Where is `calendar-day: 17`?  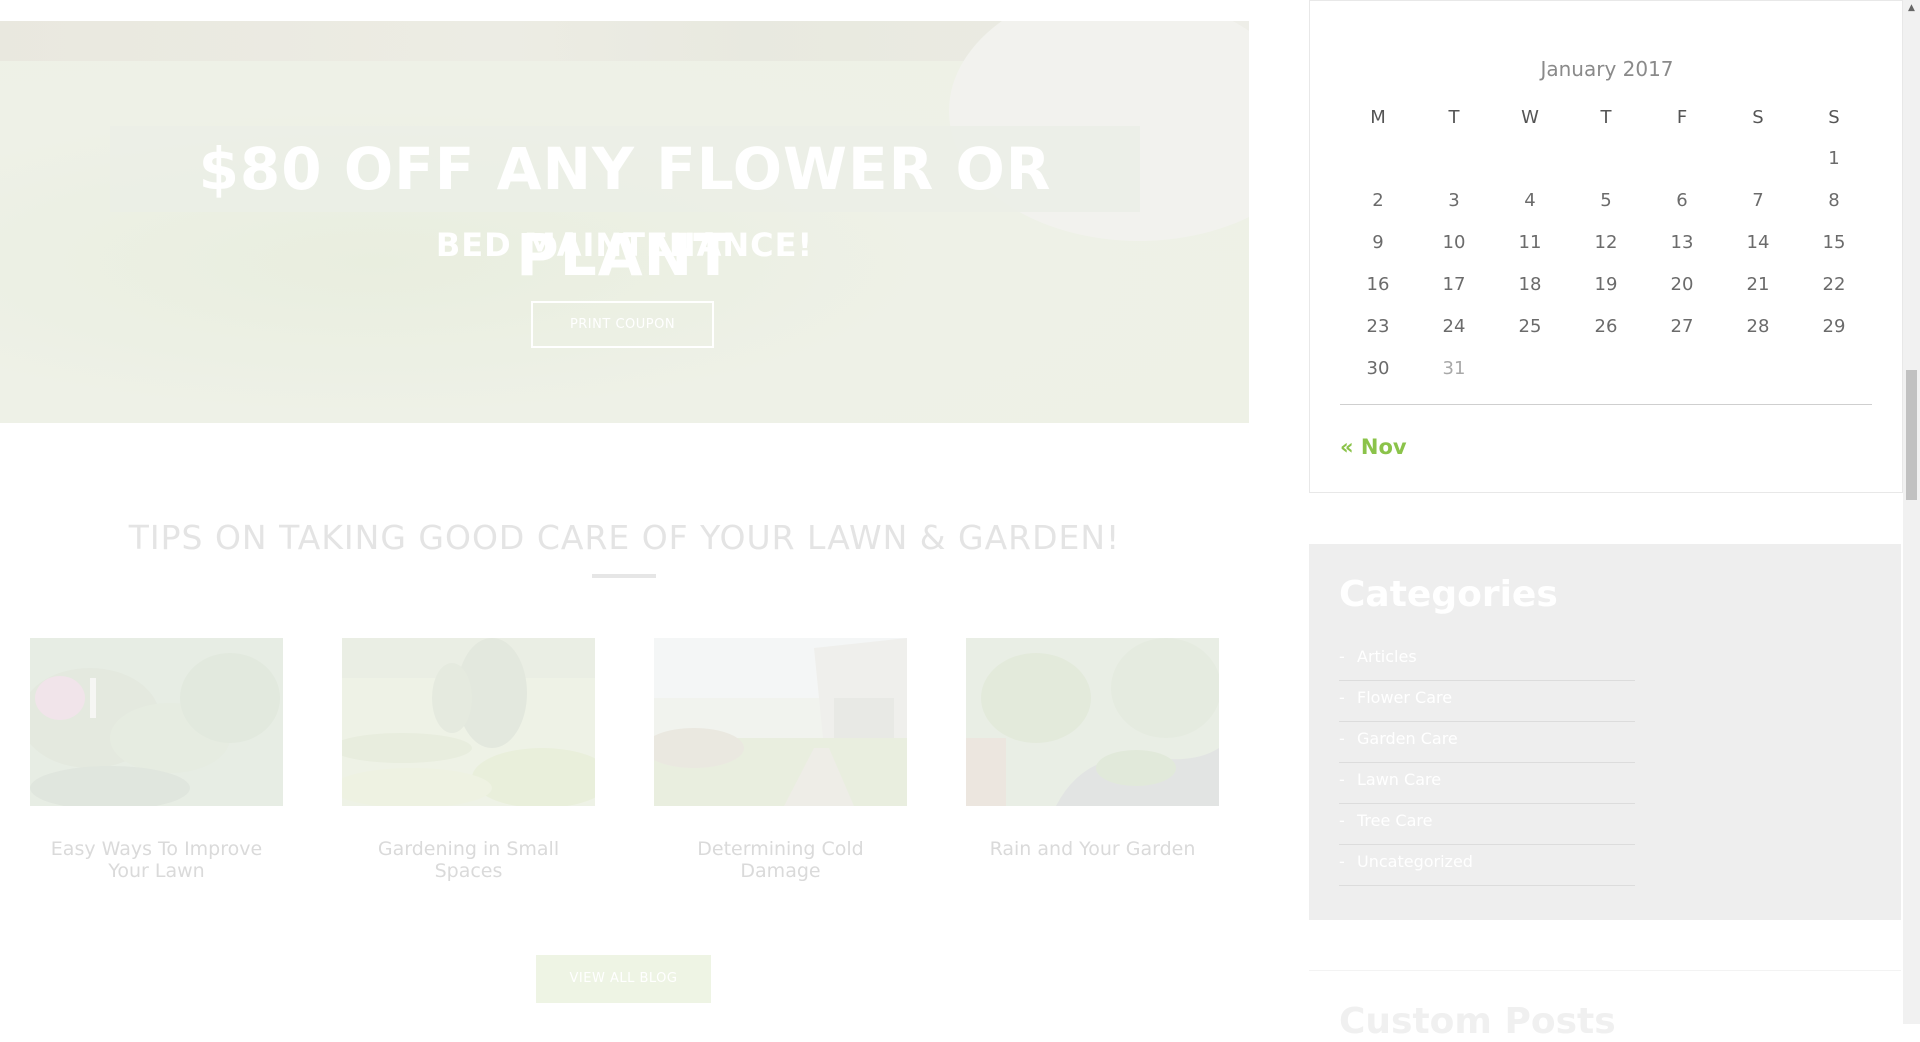 calendar-day: 17 is located at coordinates (1454, 284).